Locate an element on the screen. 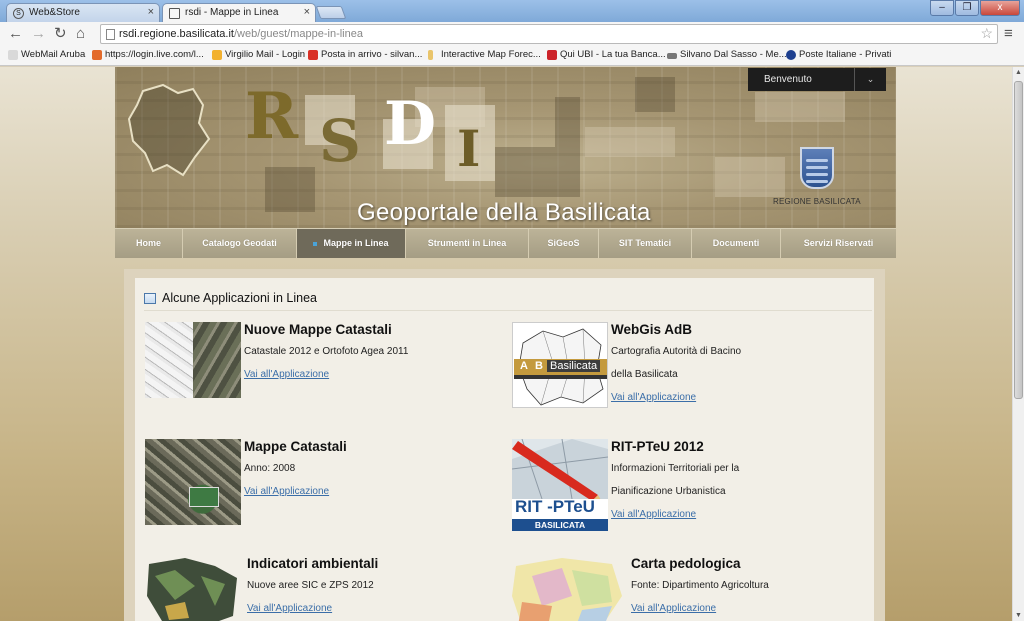  ubi-icon is located at coordinates (552, 55).